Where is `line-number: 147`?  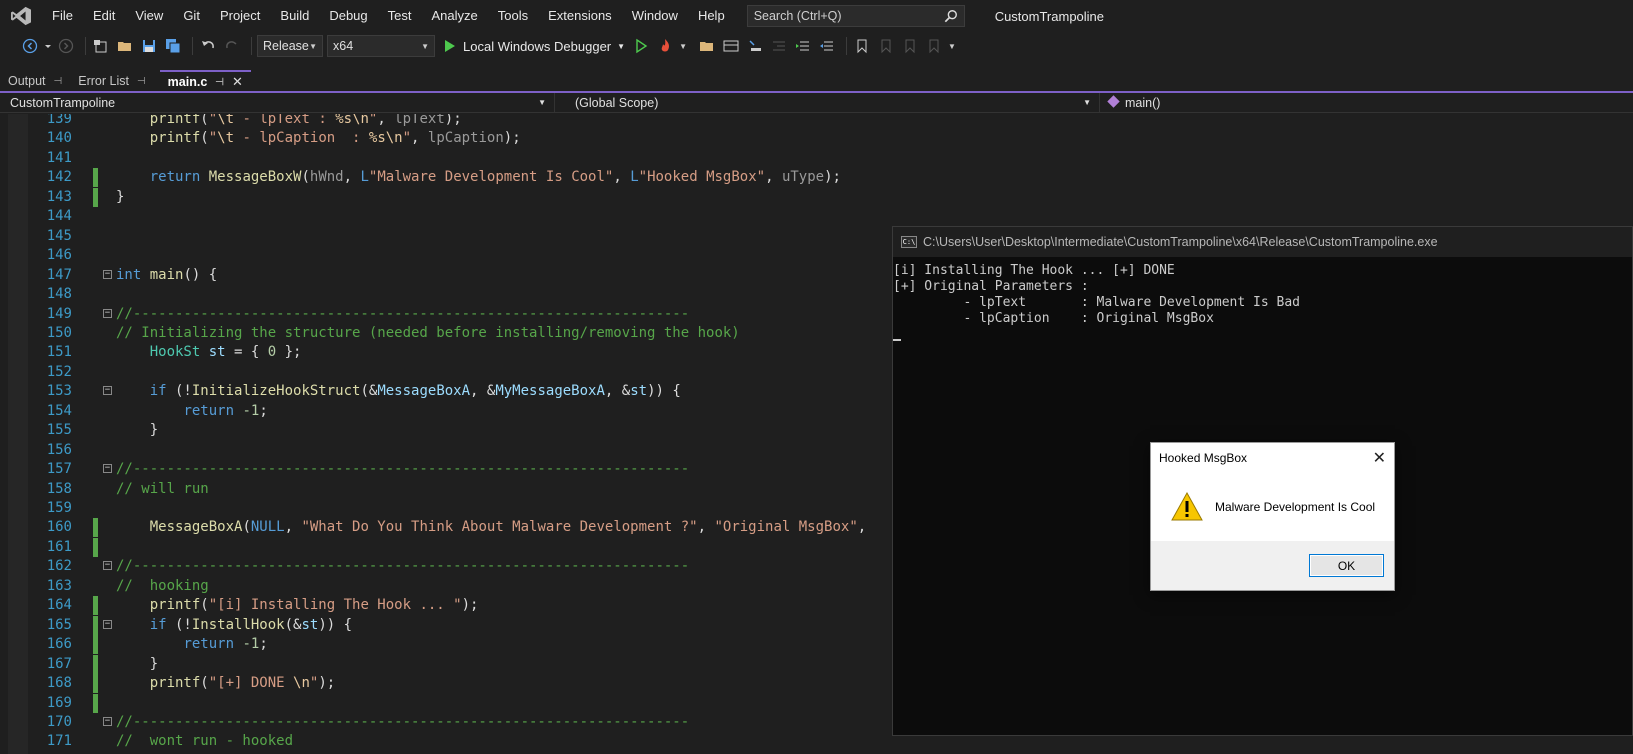 line-number: 147 is located at coordinates (59, 274).